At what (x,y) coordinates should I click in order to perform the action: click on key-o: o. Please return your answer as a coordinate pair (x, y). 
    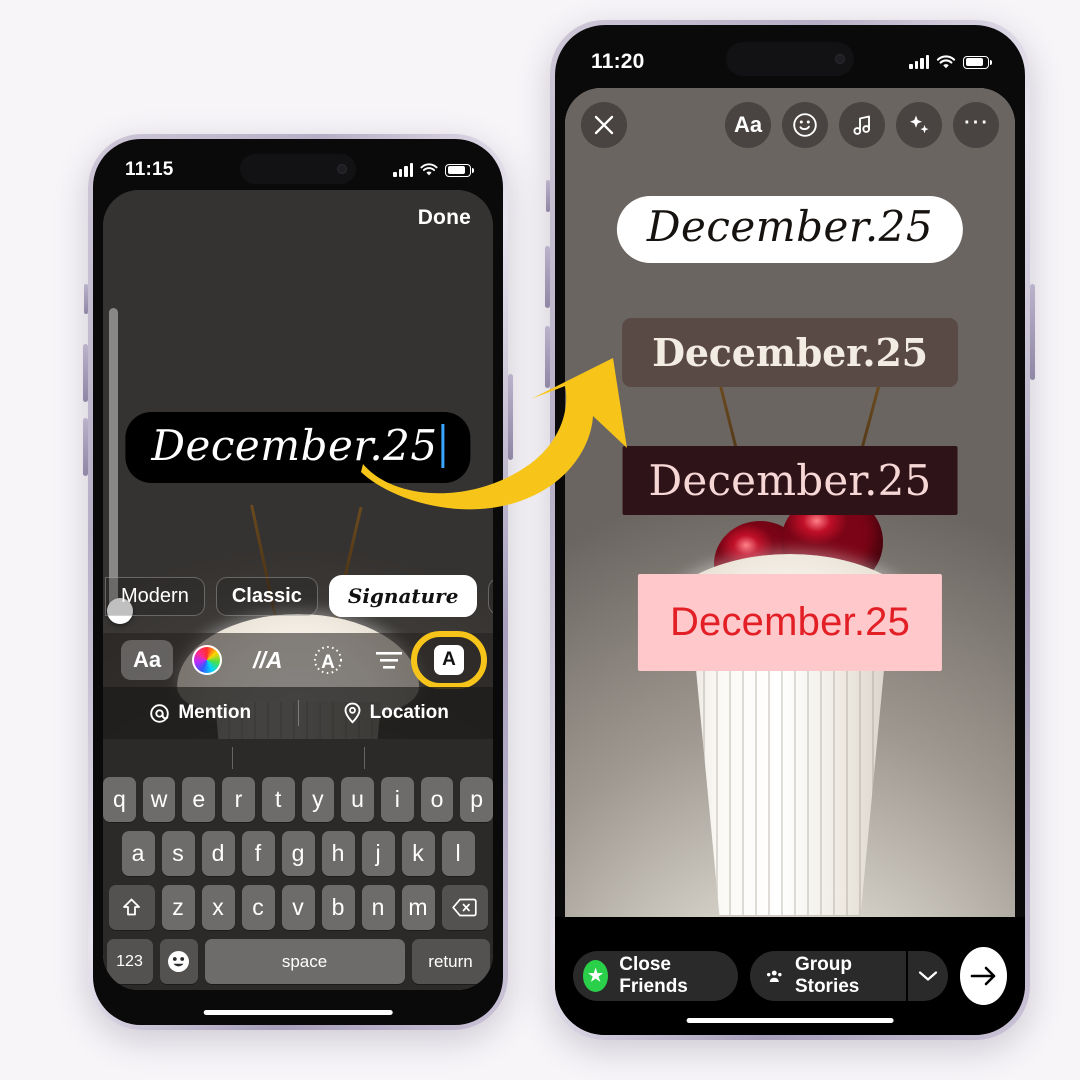
    Looking at the image, I should click on (437, 799).